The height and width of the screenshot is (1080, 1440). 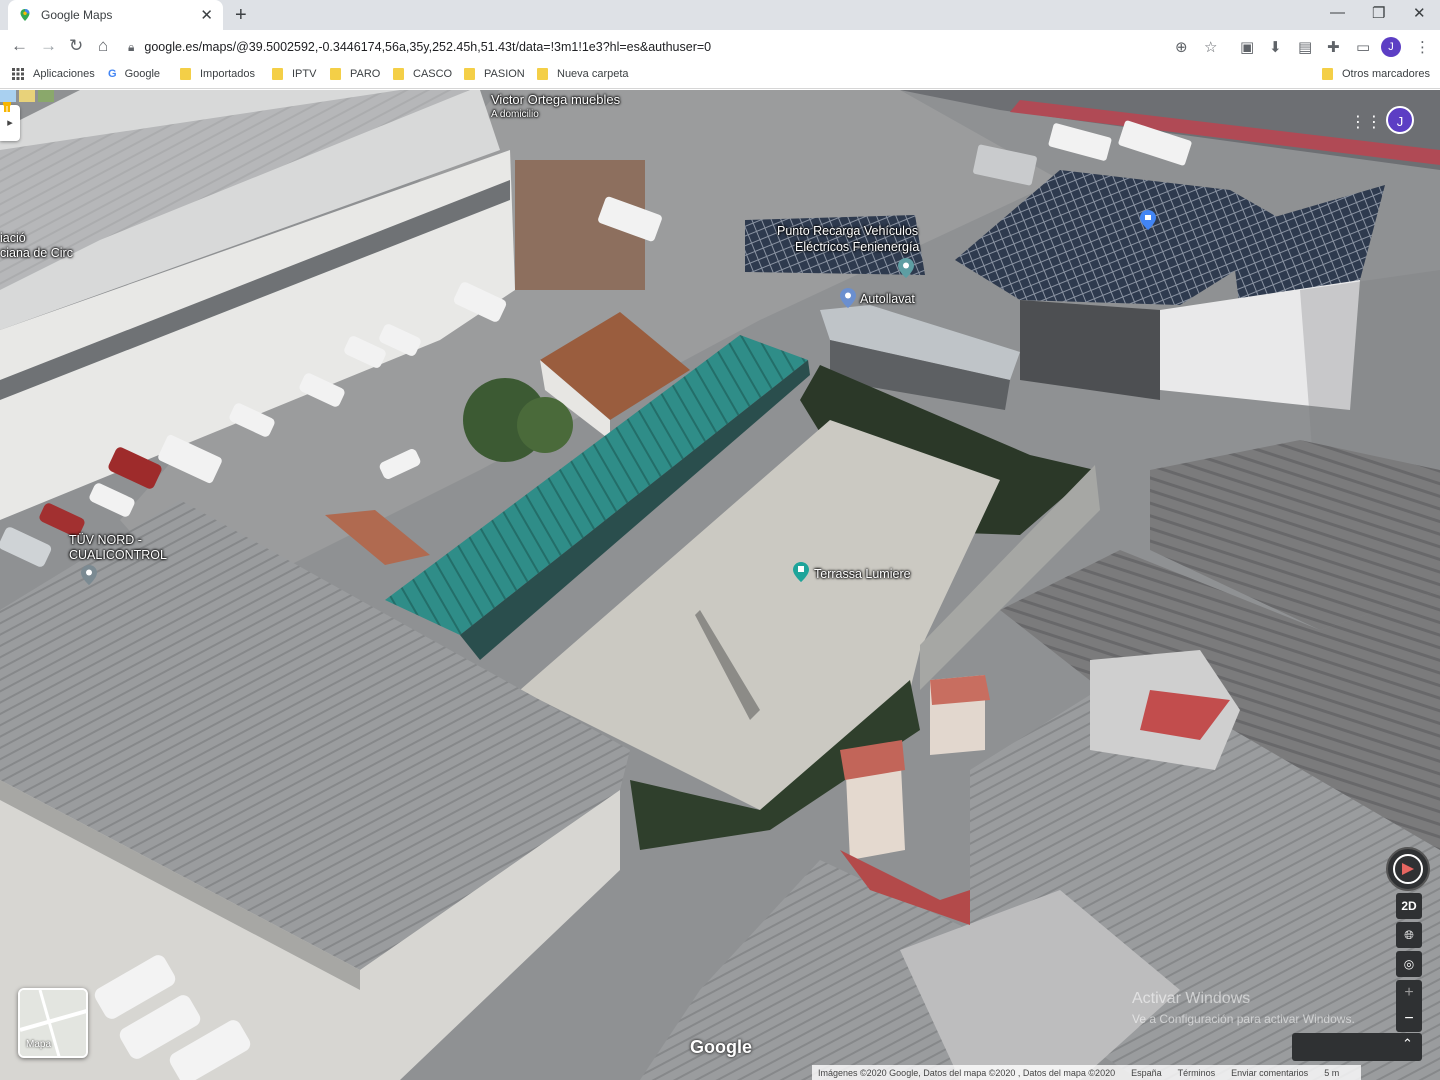 I want to click on place-label-punto-recarga-1: Punto Recarga Vehículos, so click(x=847, y=231).